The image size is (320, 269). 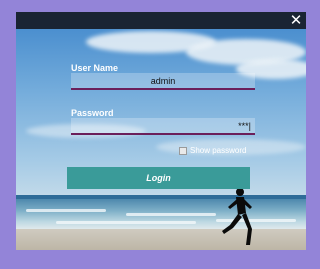 What do you see at coordinates (163, 81) in the screenshot?
I see `username-input` at bounding box center [163, 81].